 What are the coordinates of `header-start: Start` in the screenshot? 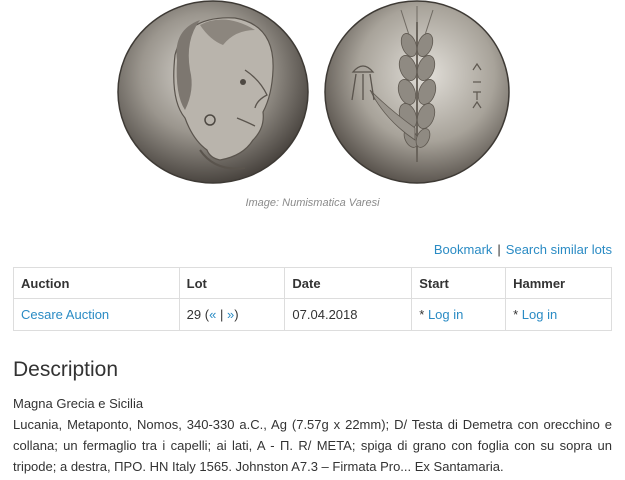 It's located at (459, 283).